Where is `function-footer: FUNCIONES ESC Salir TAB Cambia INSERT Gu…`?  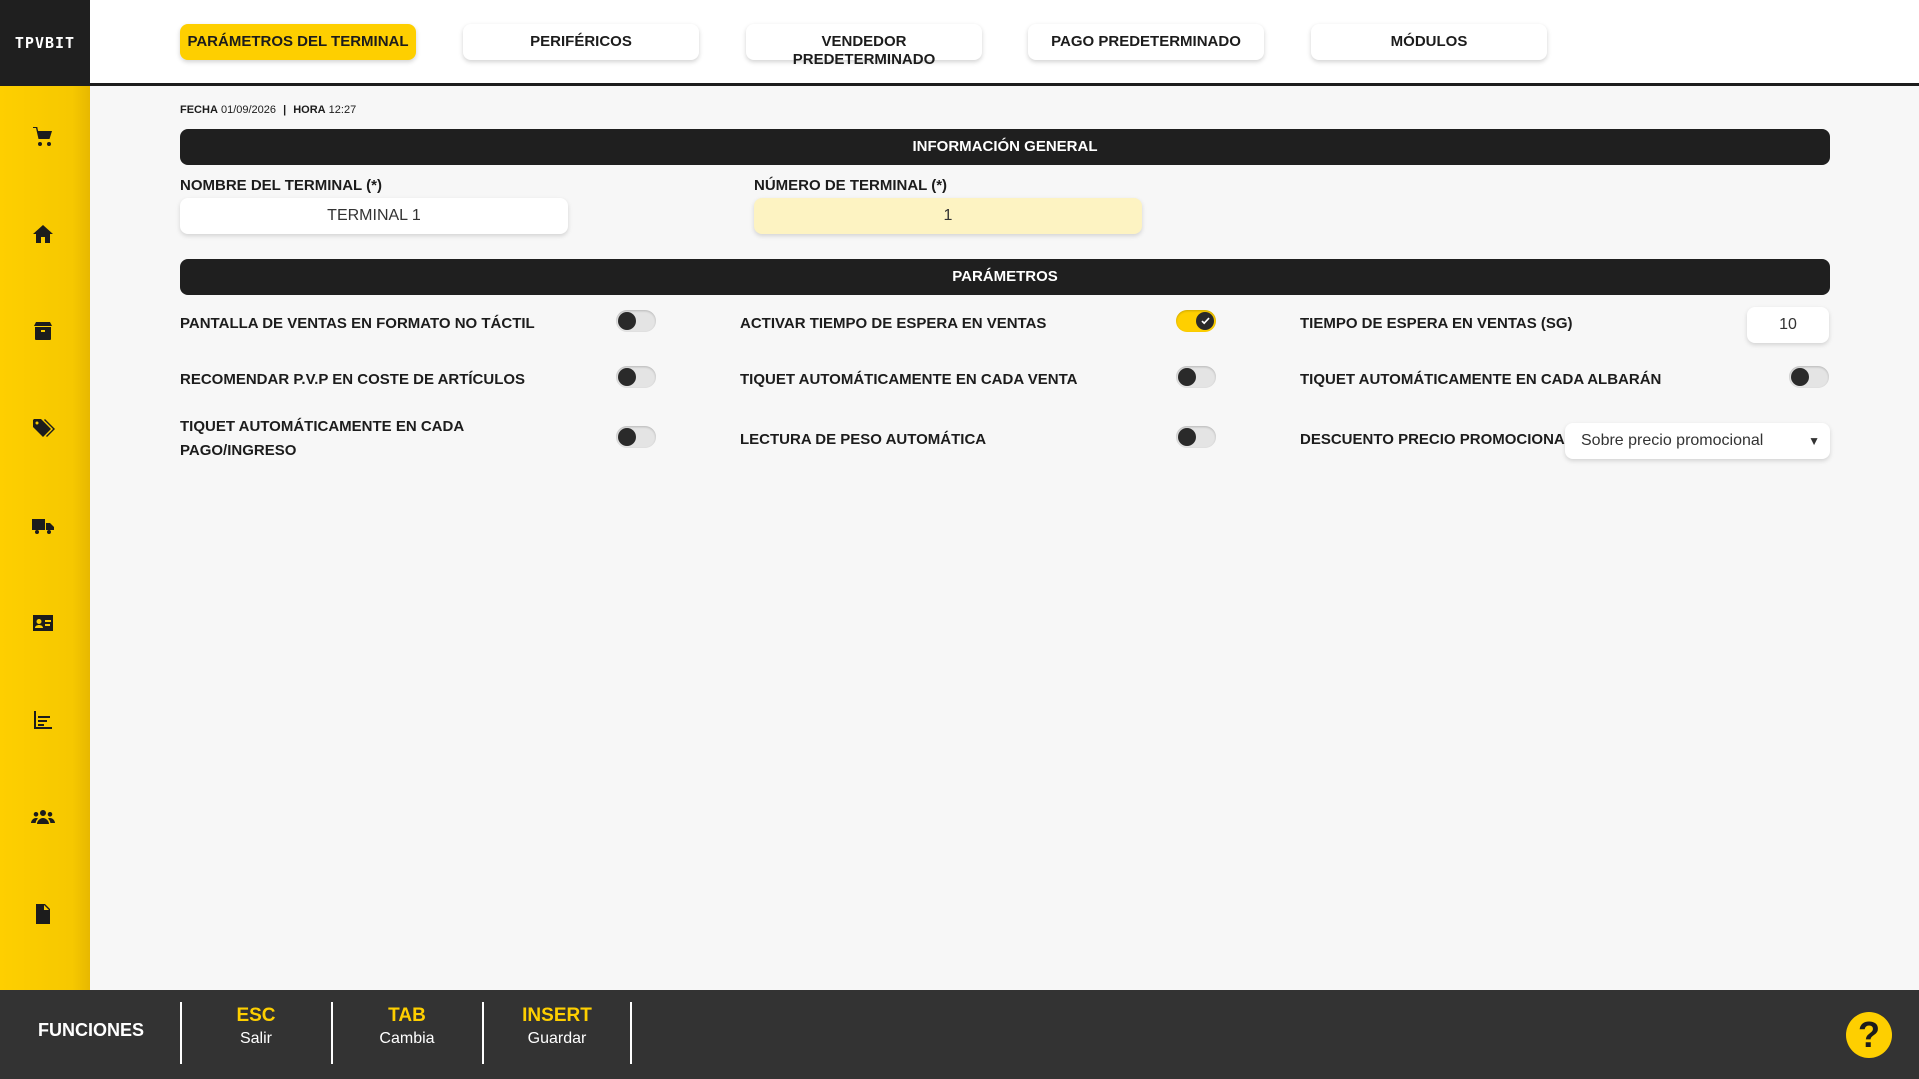 function-footer: FUNCIONES ESC Salir TAB Cambia INSERT Gu… is located at coordinates (959, 1034).